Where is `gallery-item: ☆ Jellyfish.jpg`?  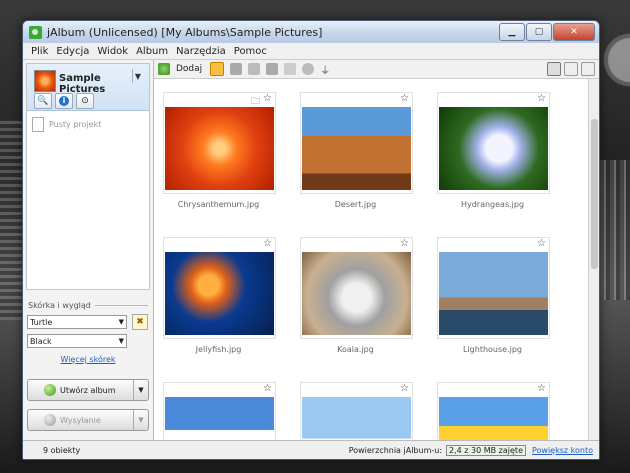 gallery-item: ☆ Jellyfish.jpg is located at coordinates (219, 295).